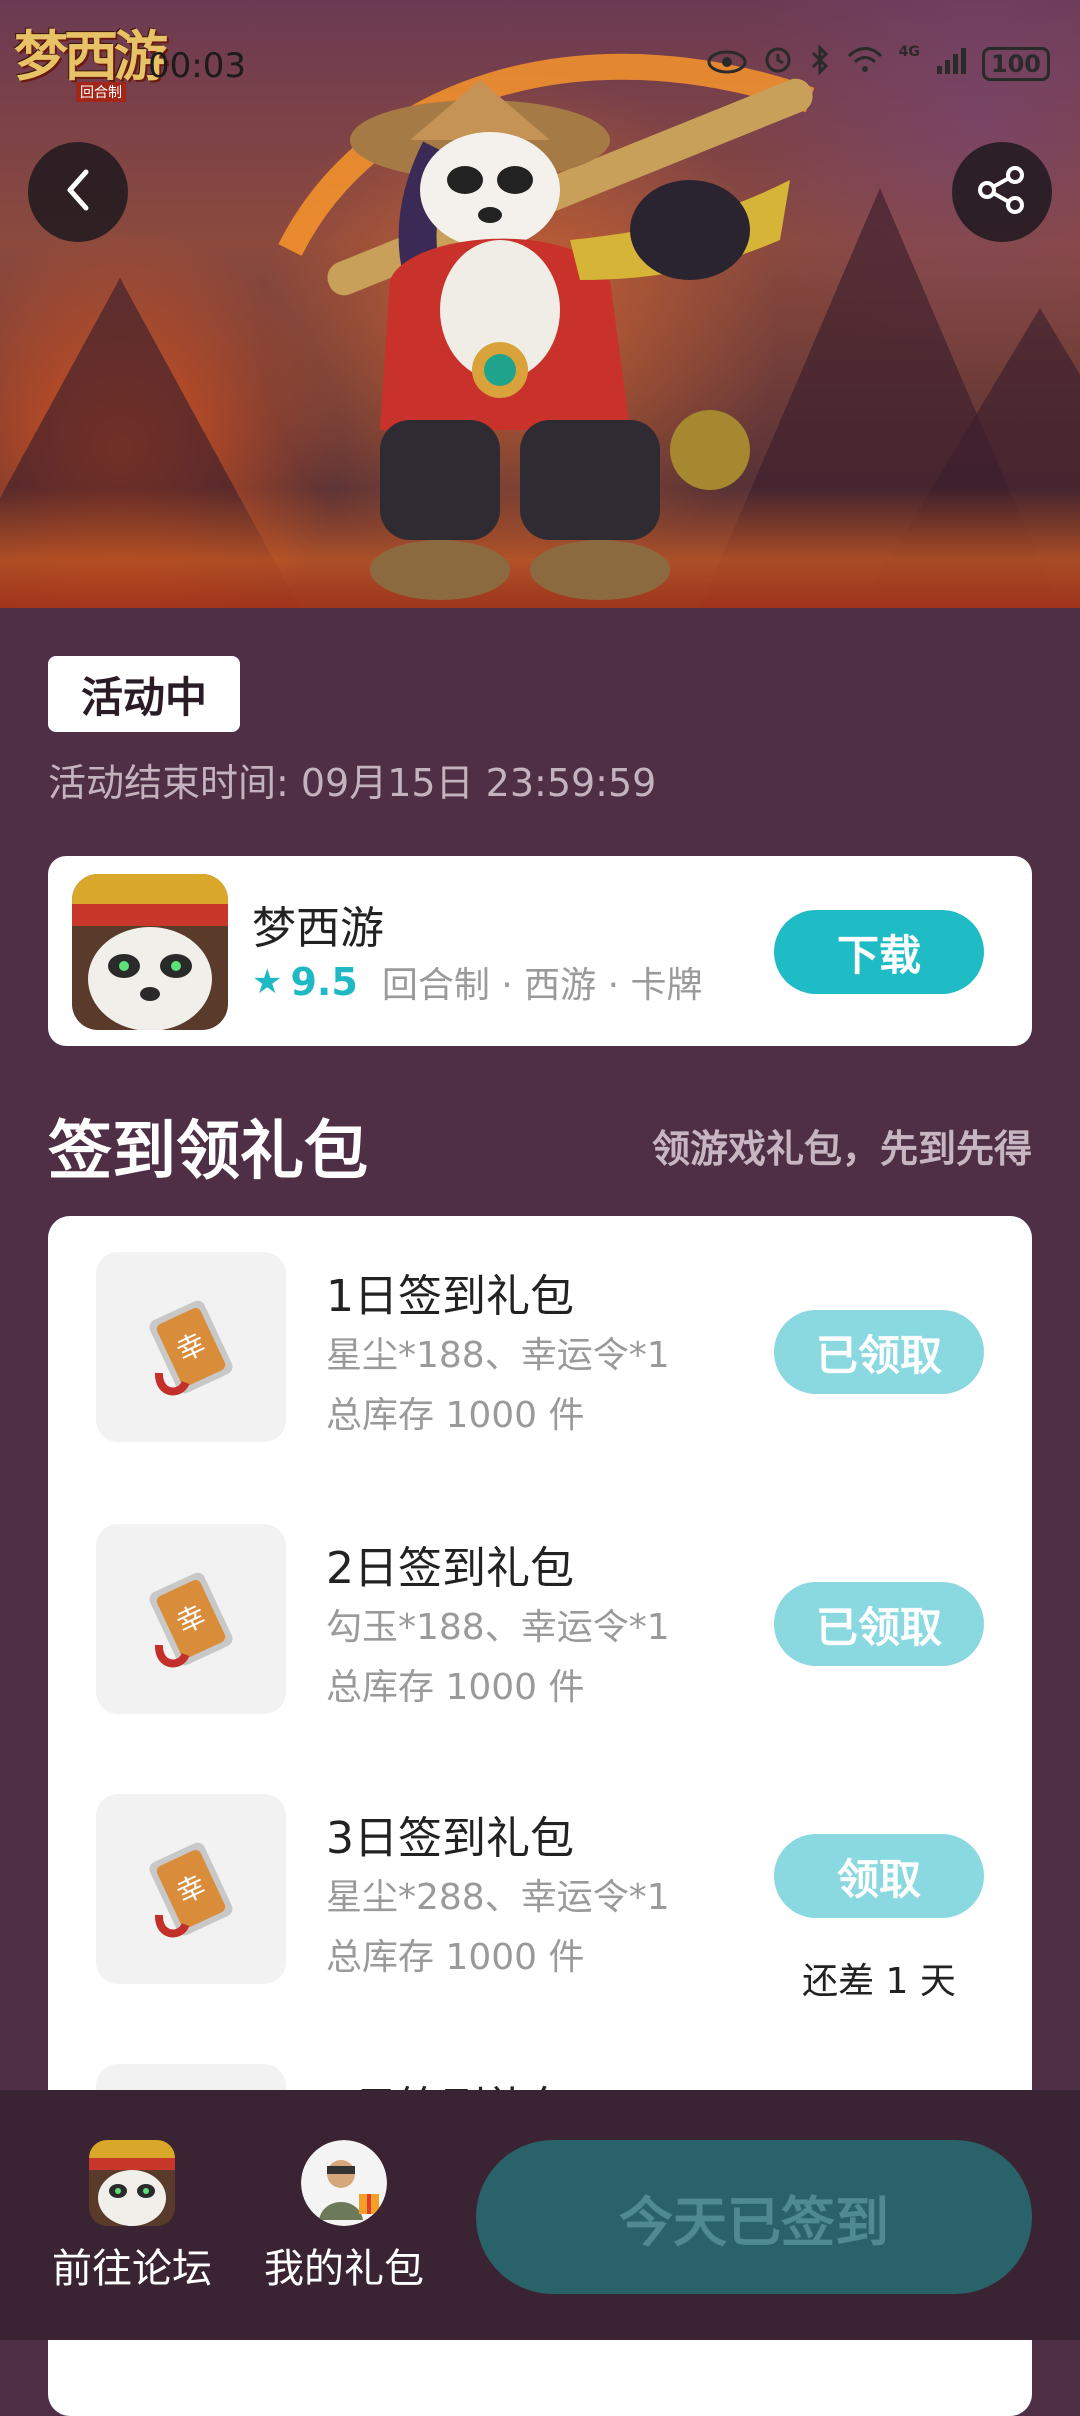 Image resolution: width=1080 pixels, height=2416 pixels. I want to click on section-title: 签到领礼包, so click(208, 1152).